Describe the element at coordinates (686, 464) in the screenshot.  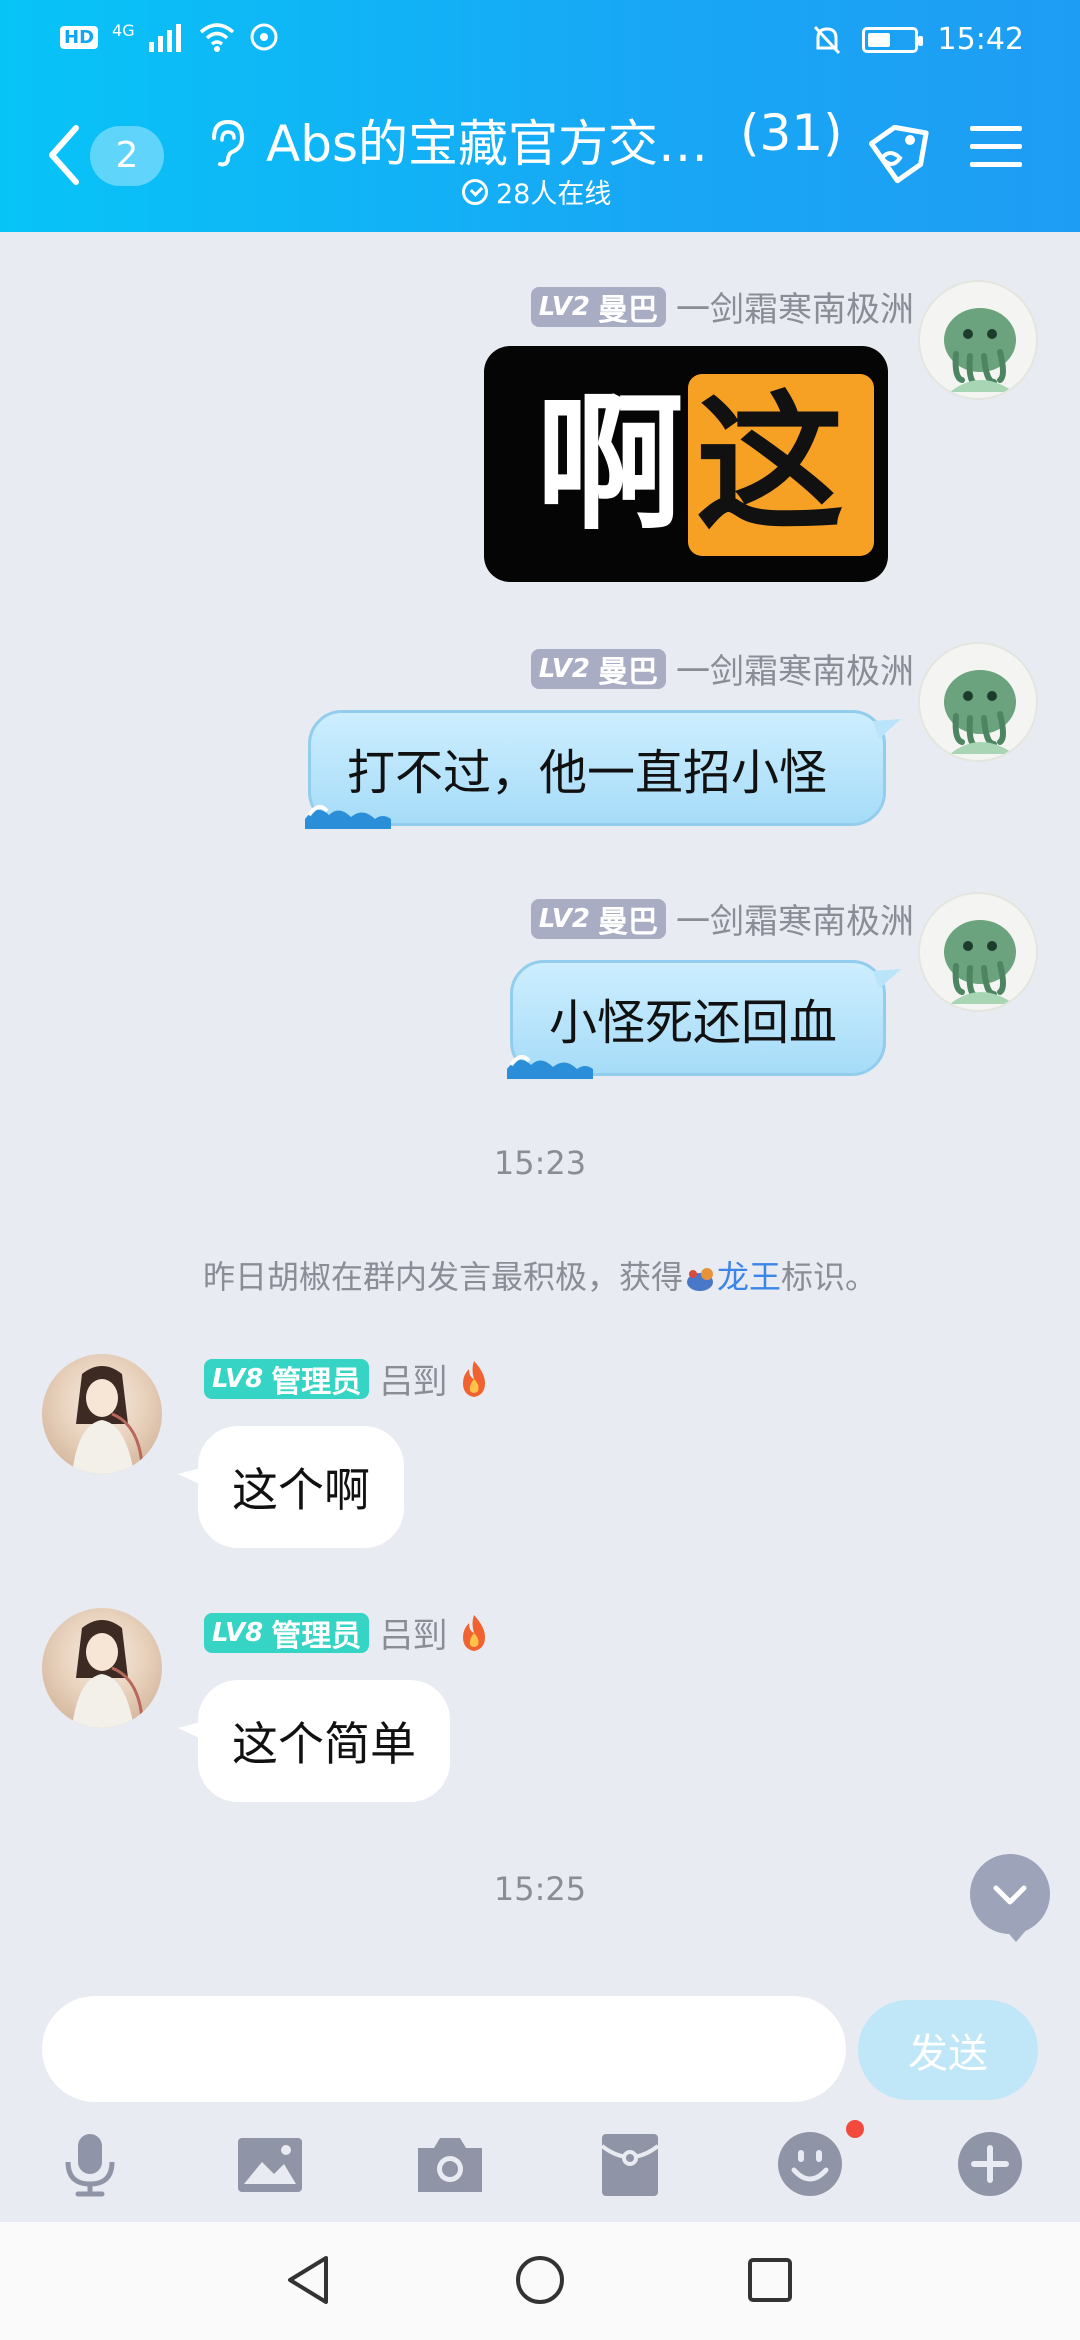
I see `sticker-image: 啊 这` at that location.